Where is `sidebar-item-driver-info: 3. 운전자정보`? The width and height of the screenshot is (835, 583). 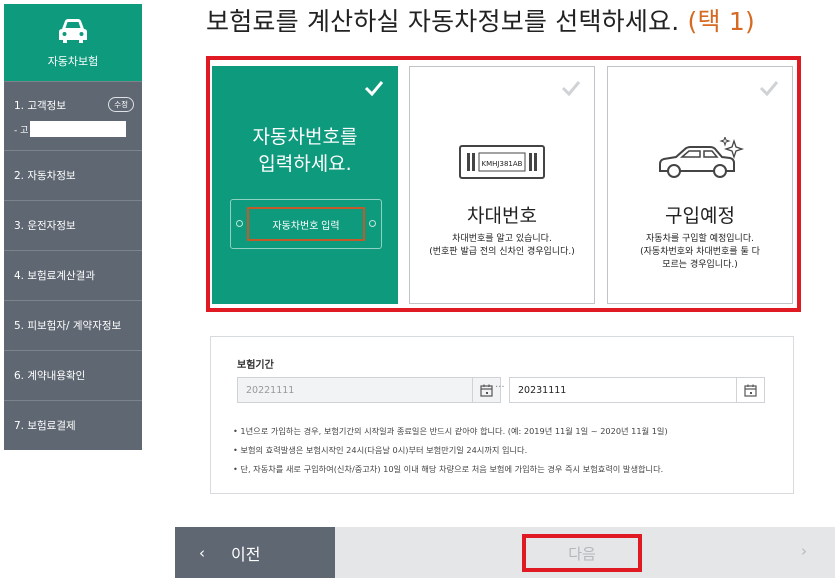 sidebar-item-driver-info: 3. 운전자정보 is located at coordinates (73, 225).